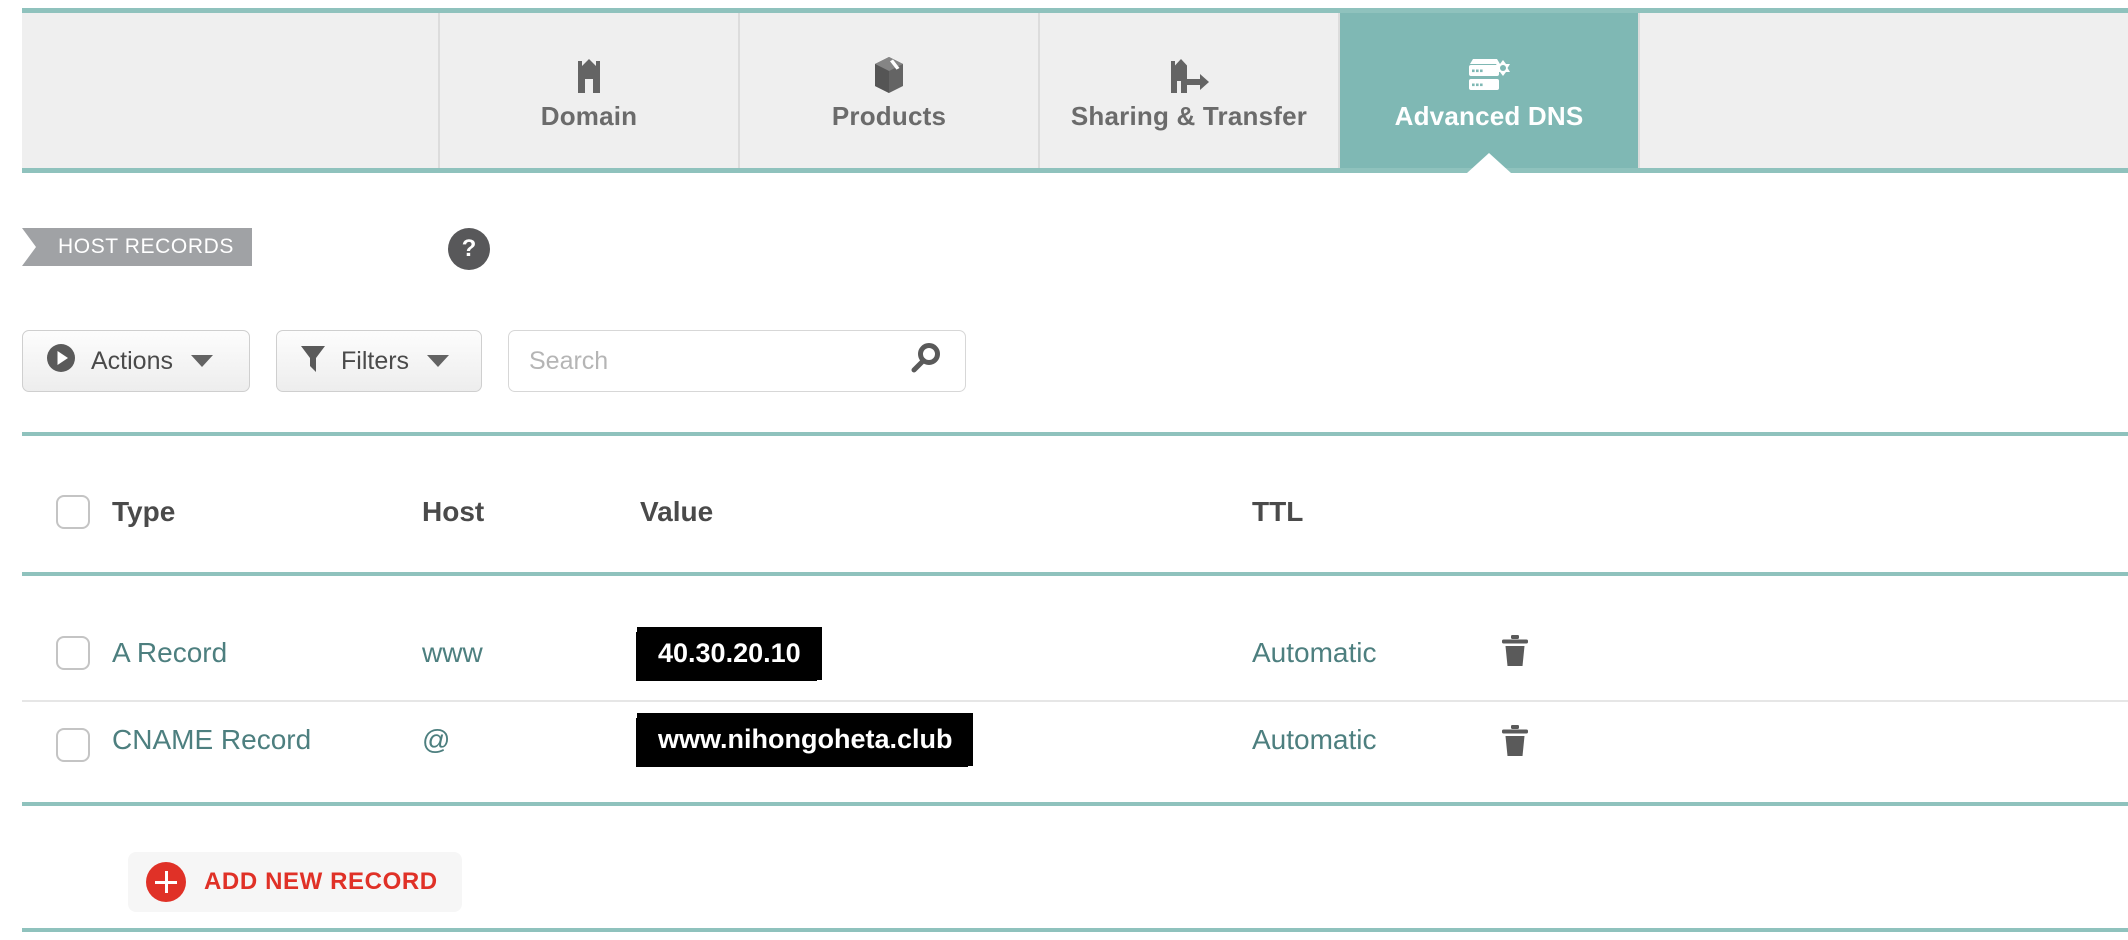 The image size is (2128, 940). I want to click on filters-button-label: Filters, so click(375, 360).